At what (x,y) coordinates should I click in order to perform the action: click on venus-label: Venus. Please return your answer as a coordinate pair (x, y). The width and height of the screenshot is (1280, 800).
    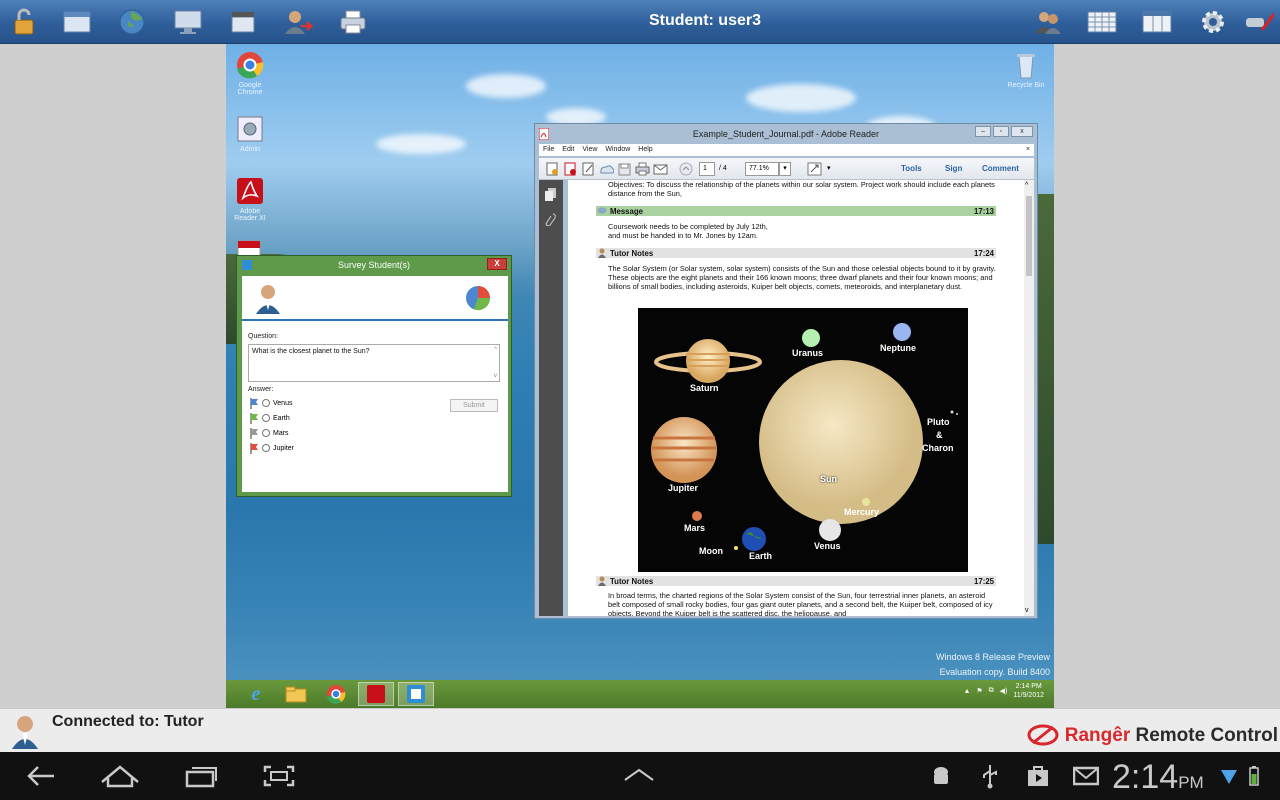
    Looking at the image, I should click on (827, 546).